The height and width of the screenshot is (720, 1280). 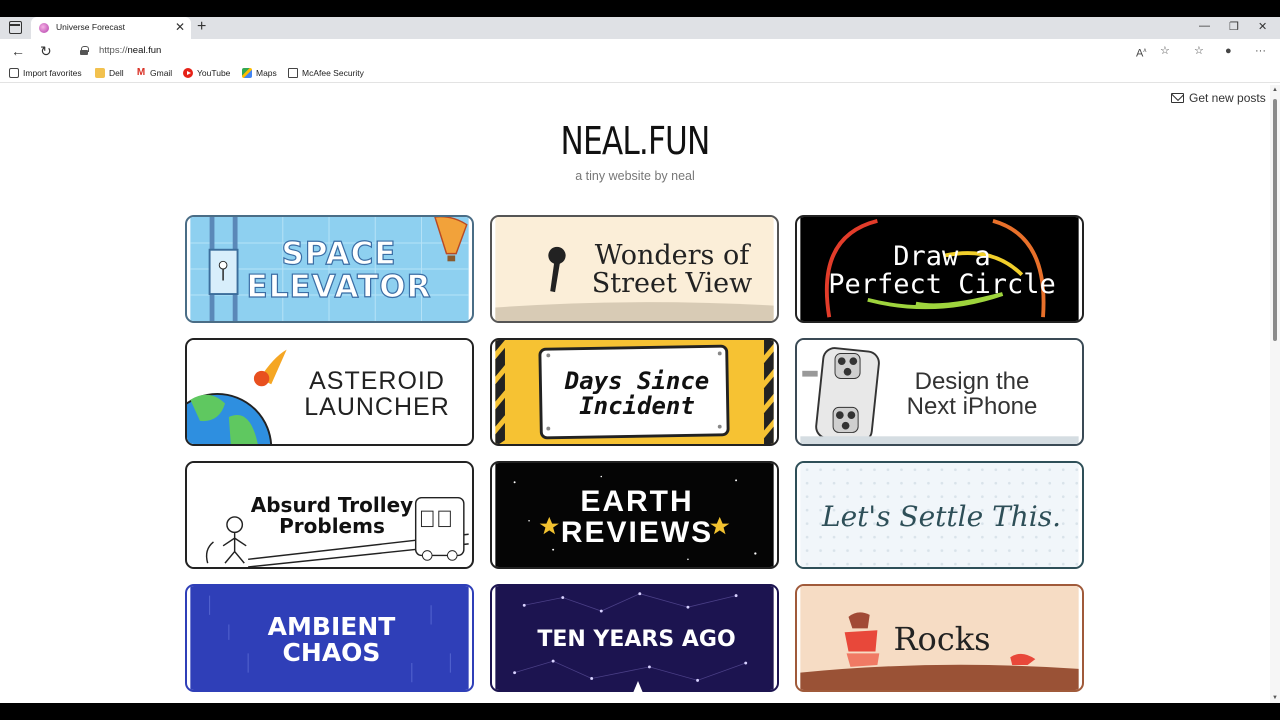 I want to click on tile-design-next-iphone: Design the Next iPhone, so click(x=939, y=392).